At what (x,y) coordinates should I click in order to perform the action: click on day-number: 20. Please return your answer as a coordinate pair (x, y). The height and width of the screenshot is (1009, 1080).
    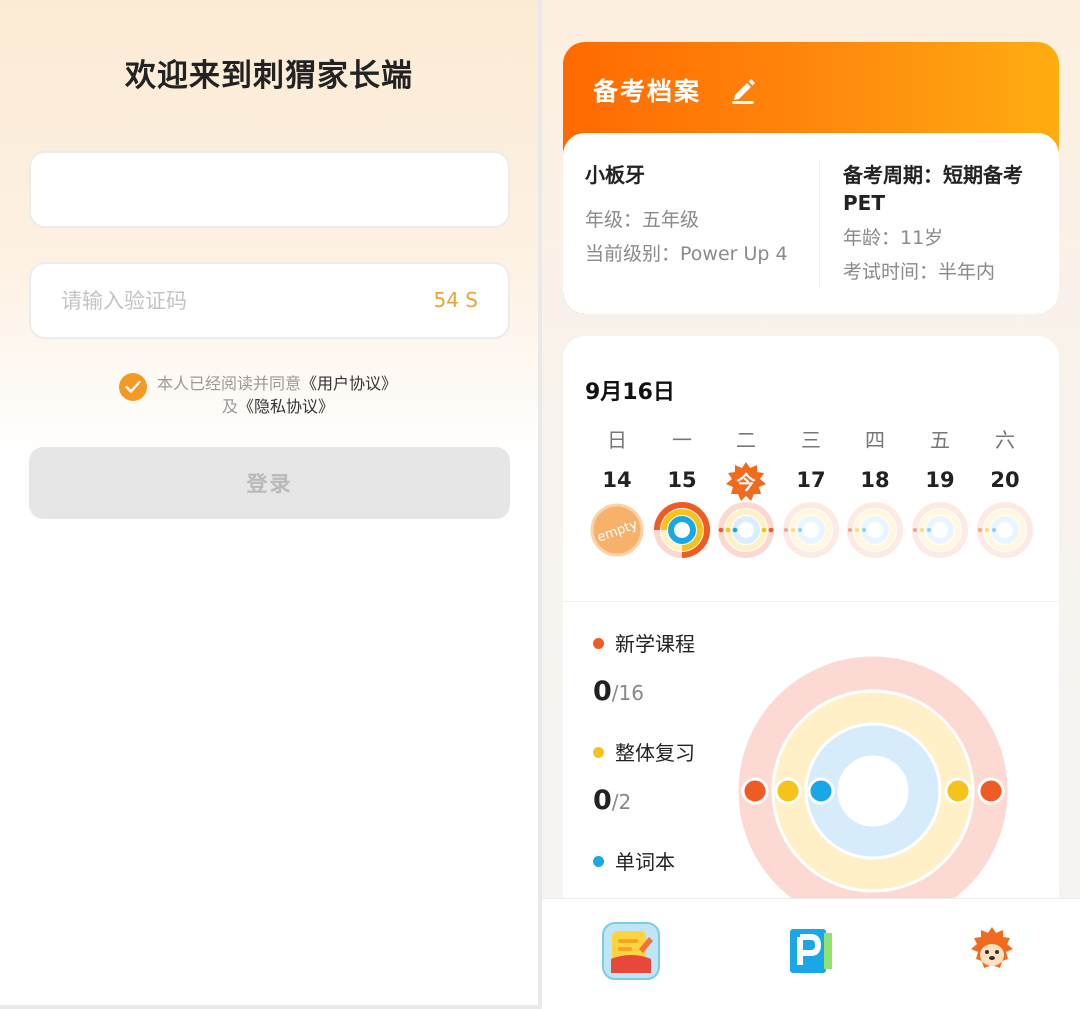
    Looking at the image, I should click on (1005, 480).